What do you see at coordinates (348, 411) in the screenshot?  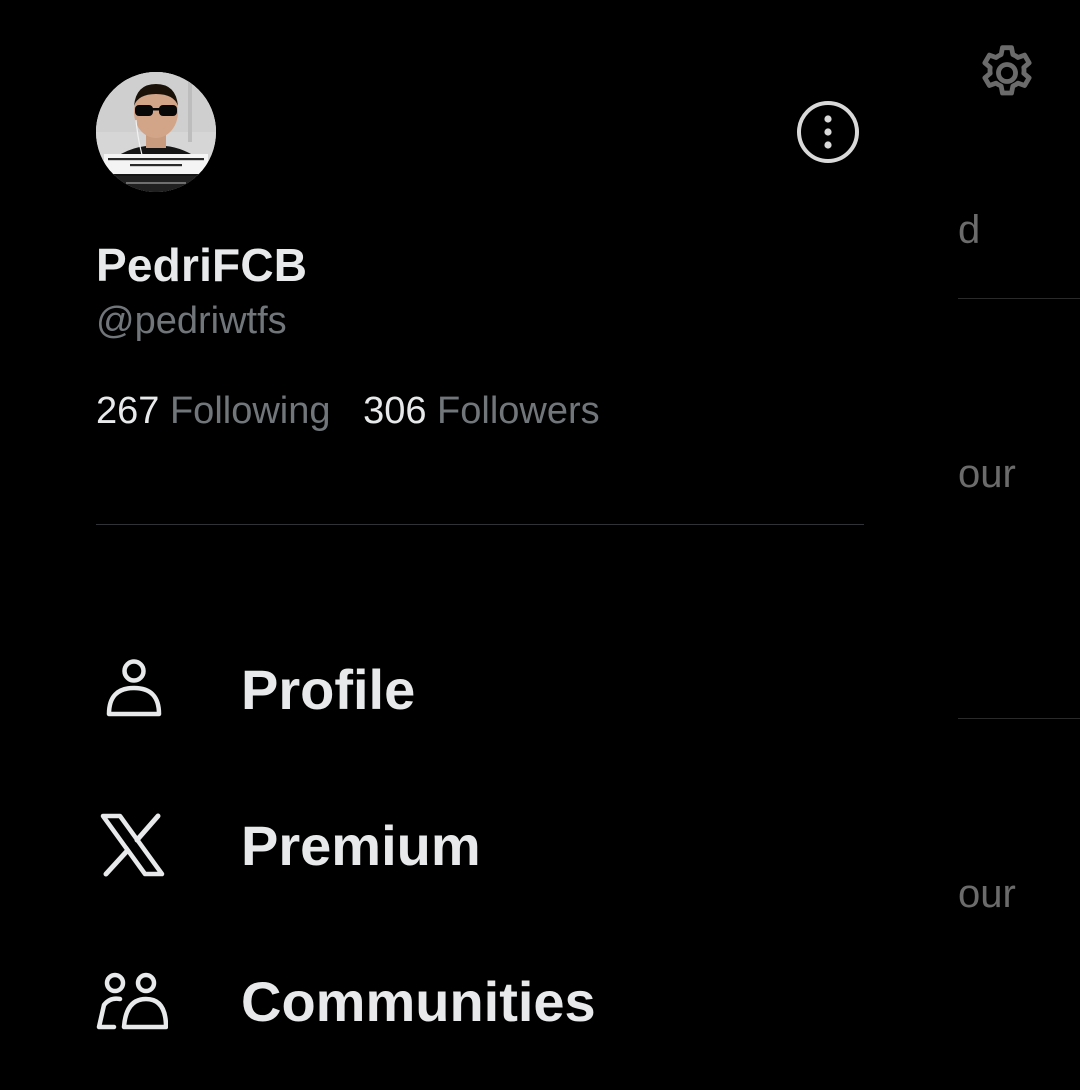 I see `follow-stats: 267 Following 306 Followers` at bounding box center [348, 411].